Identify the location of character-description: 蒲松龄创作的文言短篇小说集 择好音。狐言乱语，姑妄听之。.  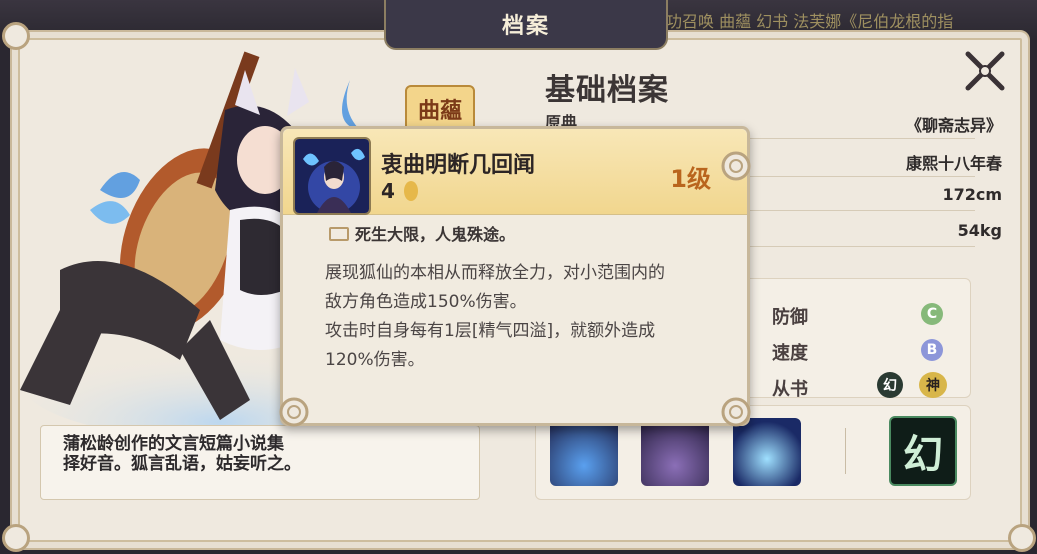
(260, 462).